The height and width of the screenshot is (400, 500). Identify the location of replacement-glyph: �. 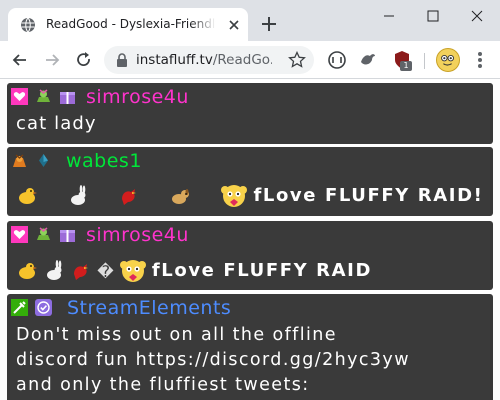
(105, 271).